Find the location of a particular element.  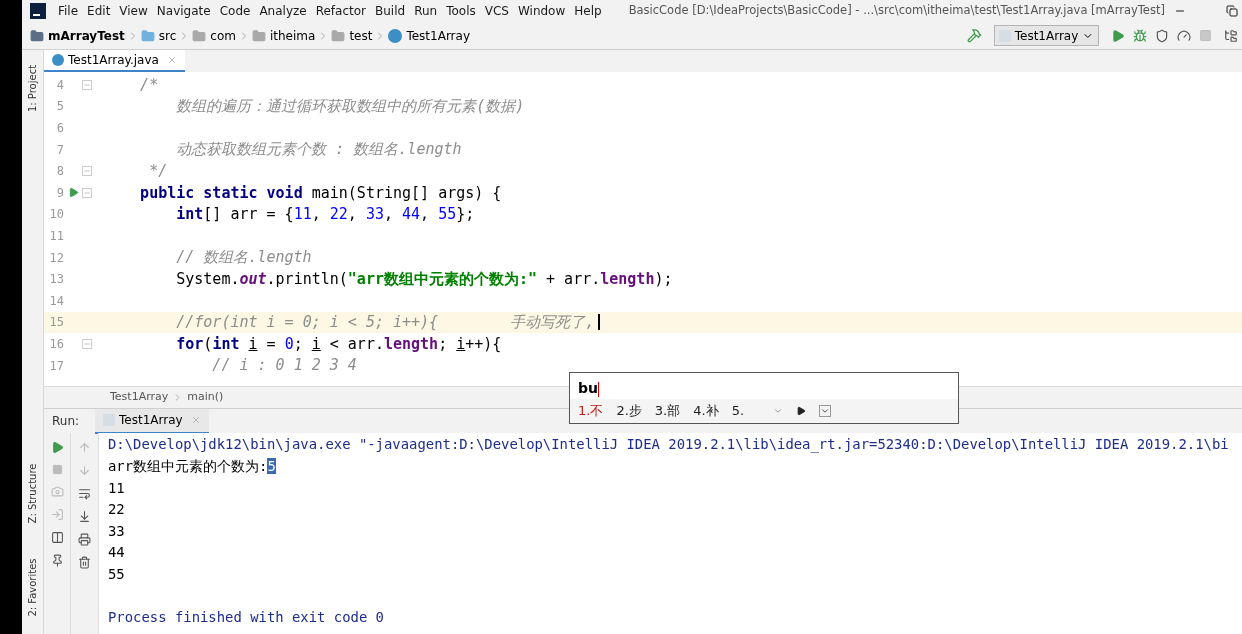

console-text: 11 is located at coordinates (116, 487).